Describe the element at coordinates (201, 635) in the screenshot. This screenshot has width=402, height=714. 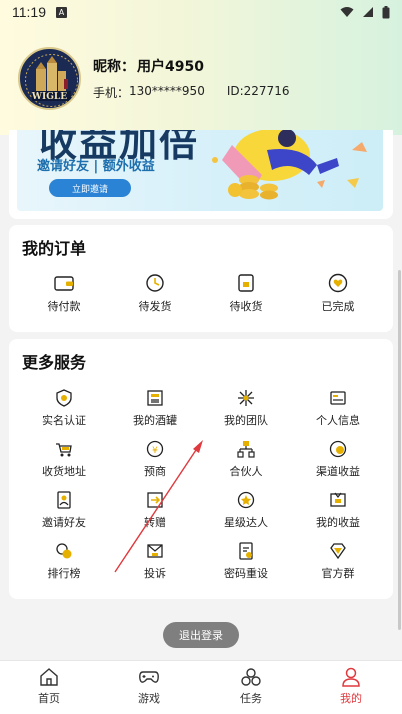
I see `logout-button: 退出登录` at that location.